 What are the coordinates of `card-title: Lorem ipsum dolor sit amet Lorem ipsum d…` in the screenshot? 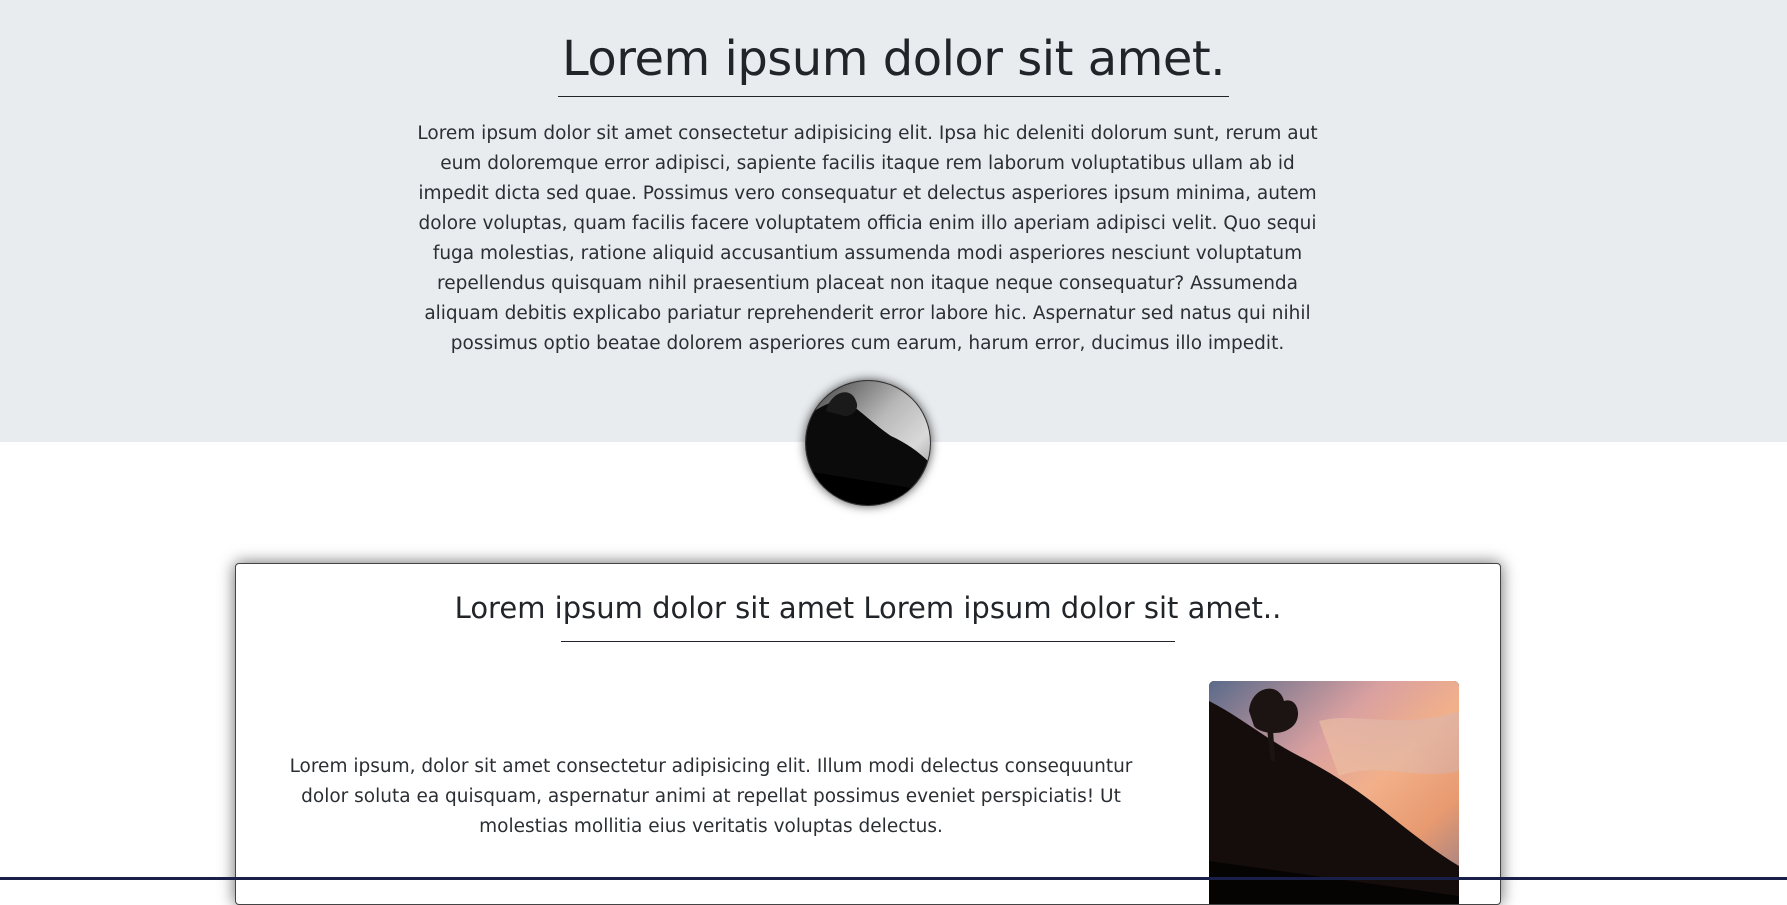 It's located at (868, 608).